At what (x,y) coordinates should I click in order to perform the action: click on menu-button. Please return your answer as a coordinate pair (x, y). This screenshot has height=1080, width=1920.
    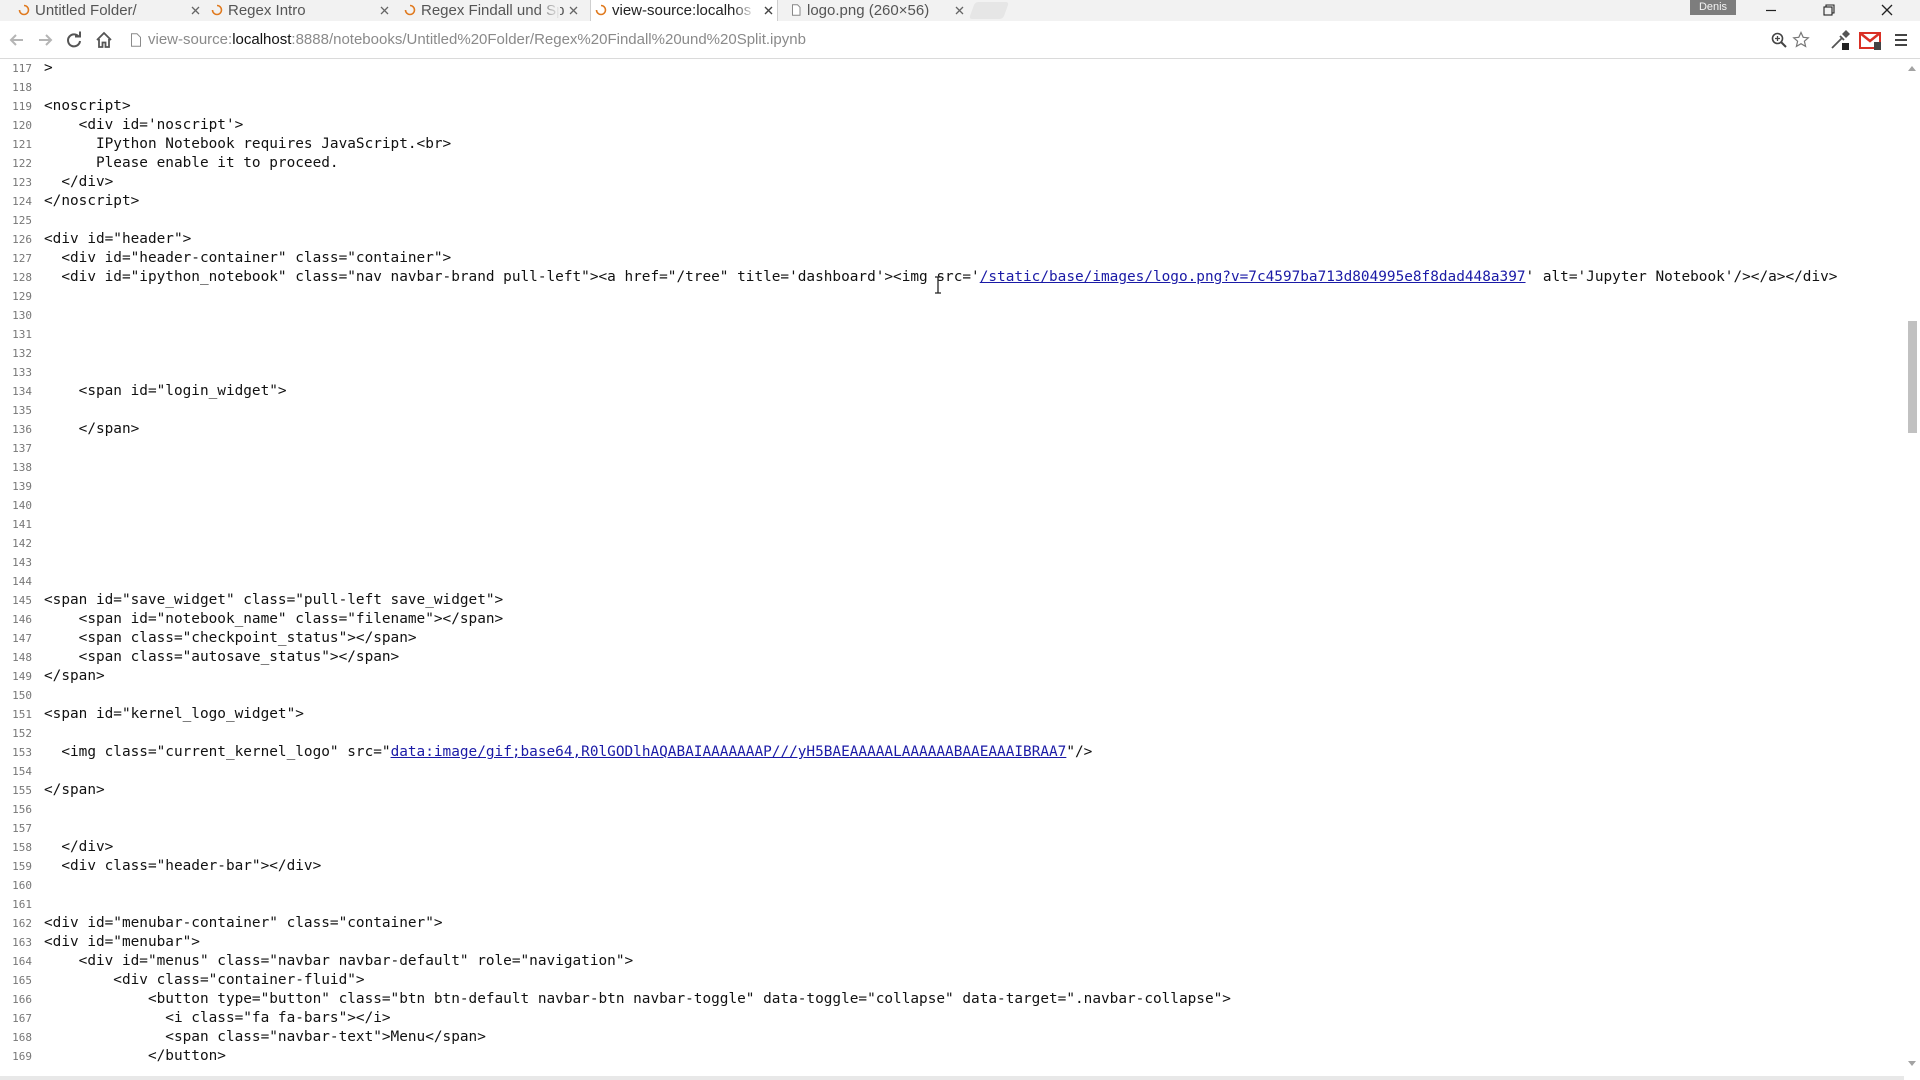
    Looking at the image, I should click on (1902, 40).